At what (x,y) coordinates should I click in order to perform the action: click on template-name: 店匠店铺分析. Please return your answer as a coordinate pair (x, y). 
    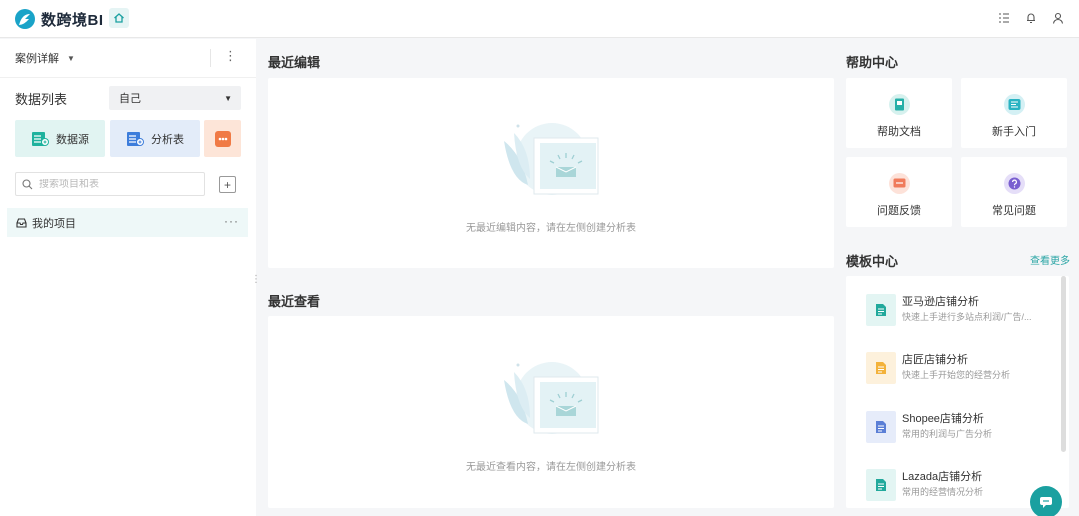
    Looking at the image, I should click on (935, 360).